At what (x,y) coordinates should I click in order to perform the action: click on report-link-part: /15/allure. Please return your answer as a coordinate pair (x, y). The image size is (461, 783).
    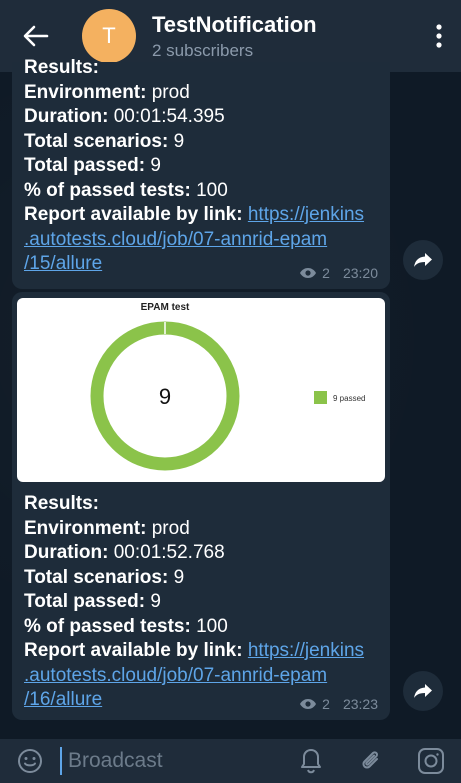
    Looking at the image, I should click on (63, 263).